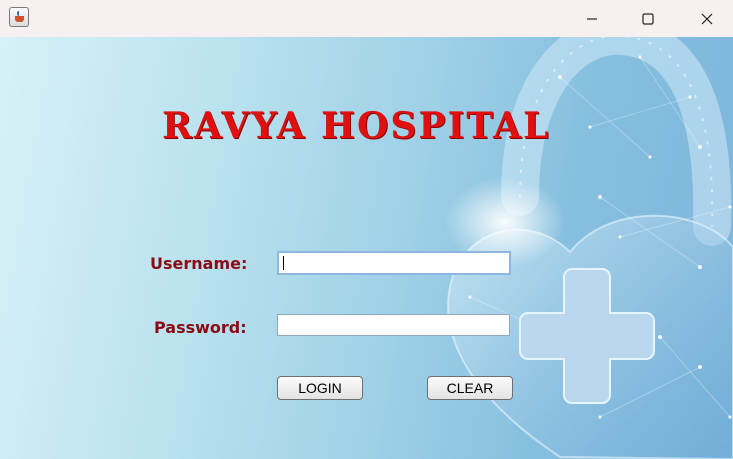 The image size is (733, 459). Describe the element at coordinates (393, 325) in the screenshot. I see `password-input` at that location.